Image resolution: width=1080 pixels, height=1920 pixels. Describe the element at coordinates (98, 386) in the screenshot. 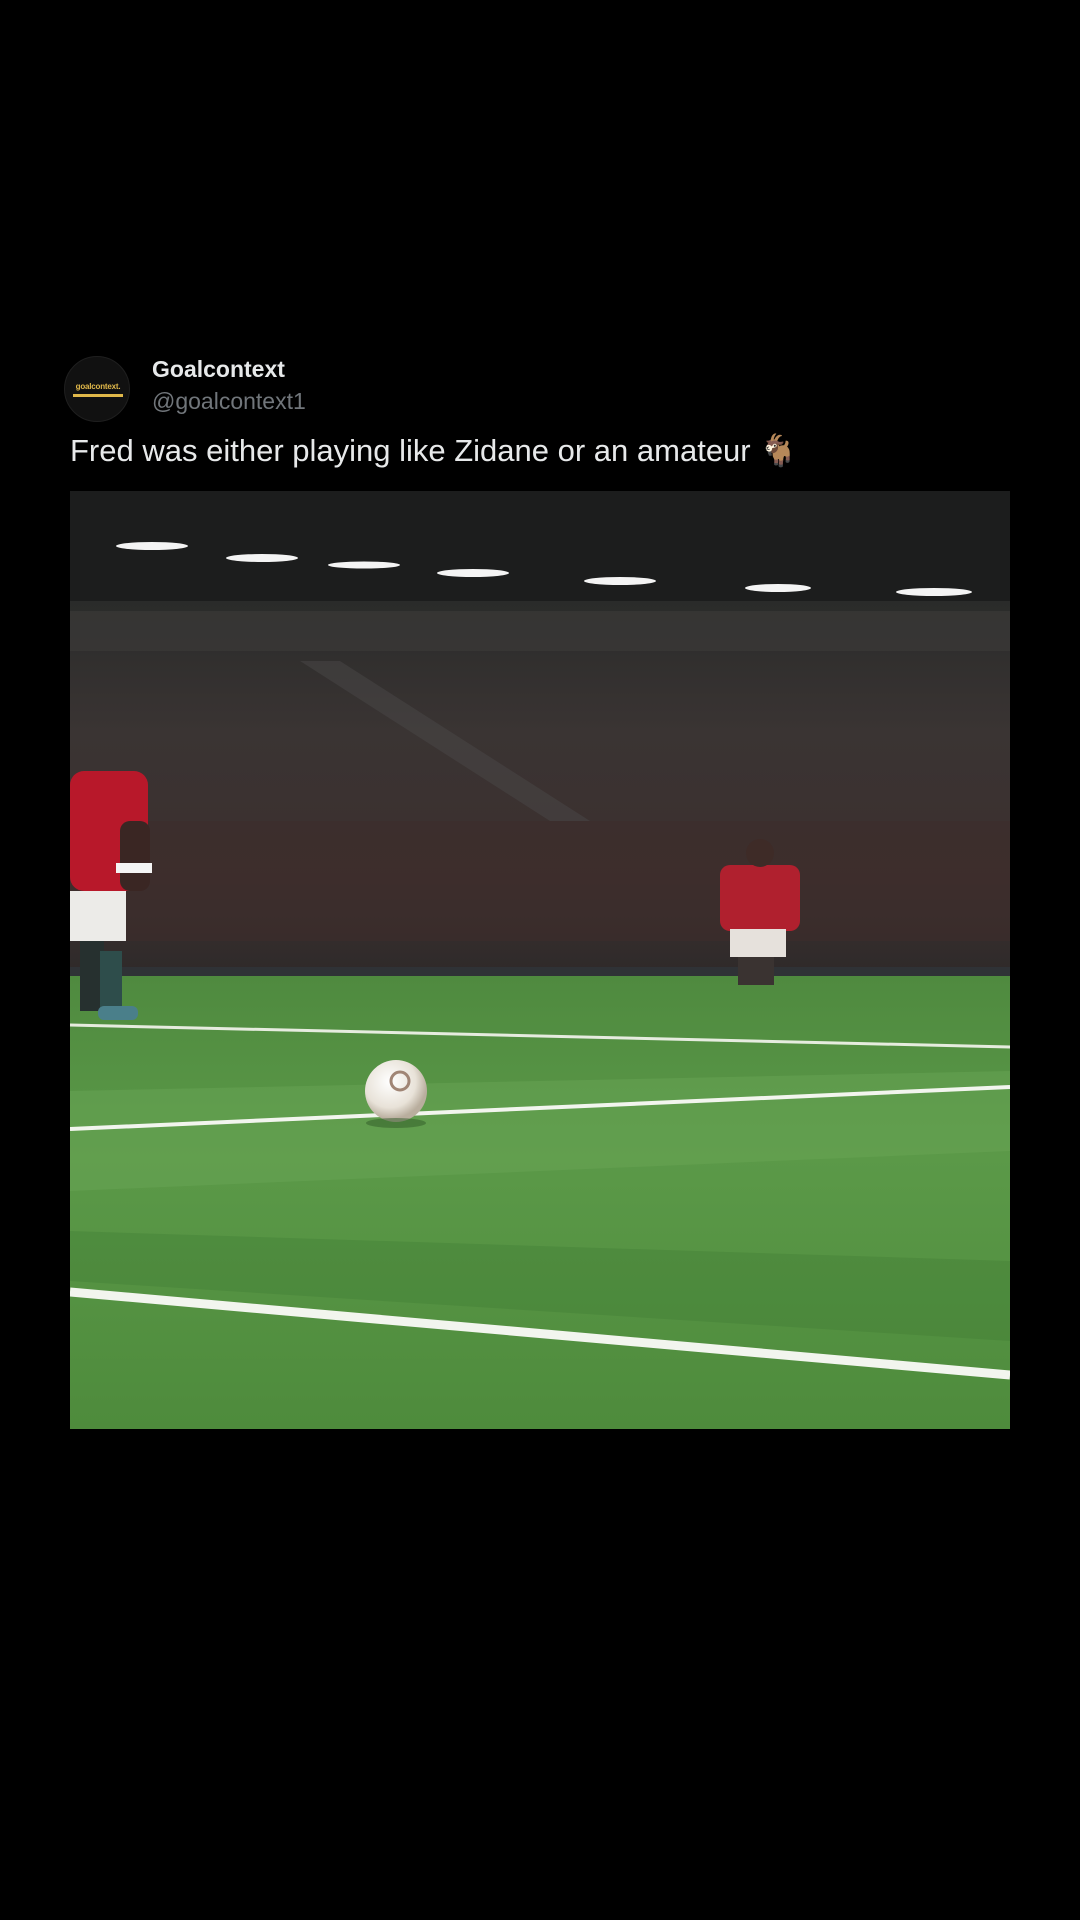

I see `avatar-logo-text: goalcontext.` at that location.